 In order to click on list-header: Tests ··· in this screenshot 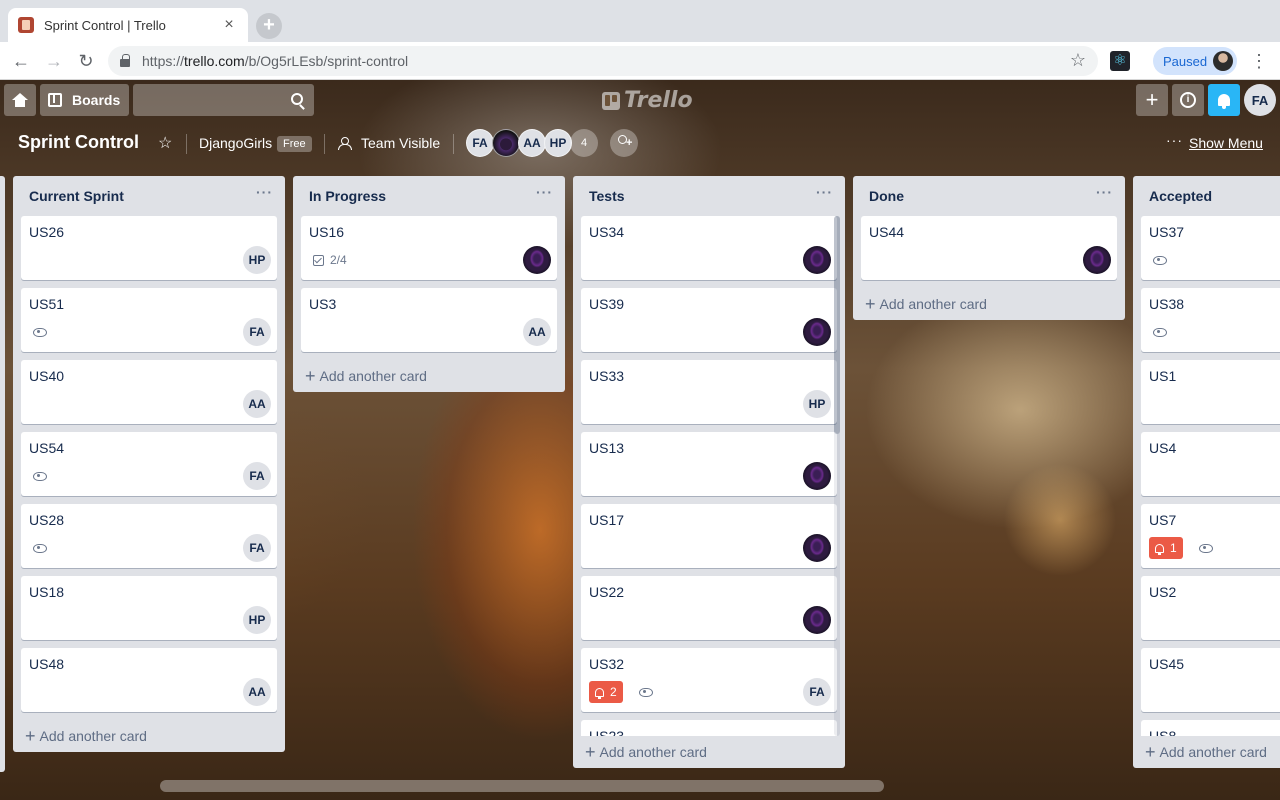, I will do `click(709, 196)`.